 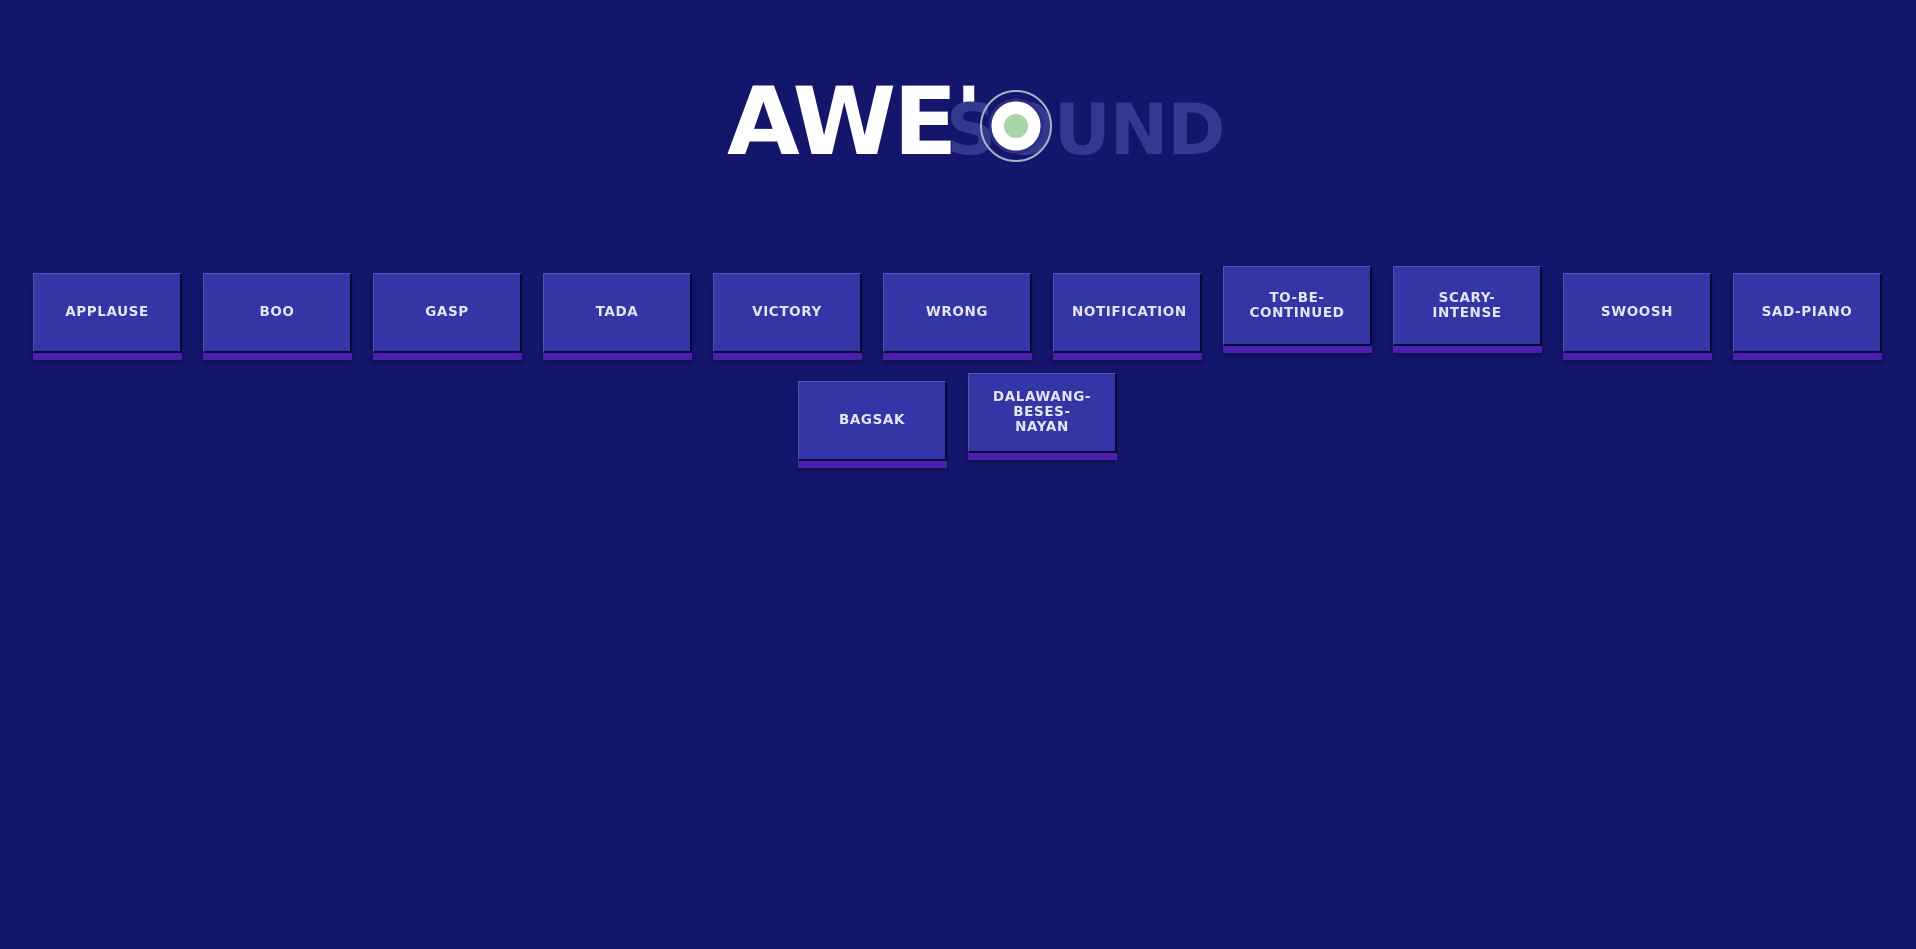 I want to click on sound-button-label: SWOOSH, so click(x=1637, y=312).